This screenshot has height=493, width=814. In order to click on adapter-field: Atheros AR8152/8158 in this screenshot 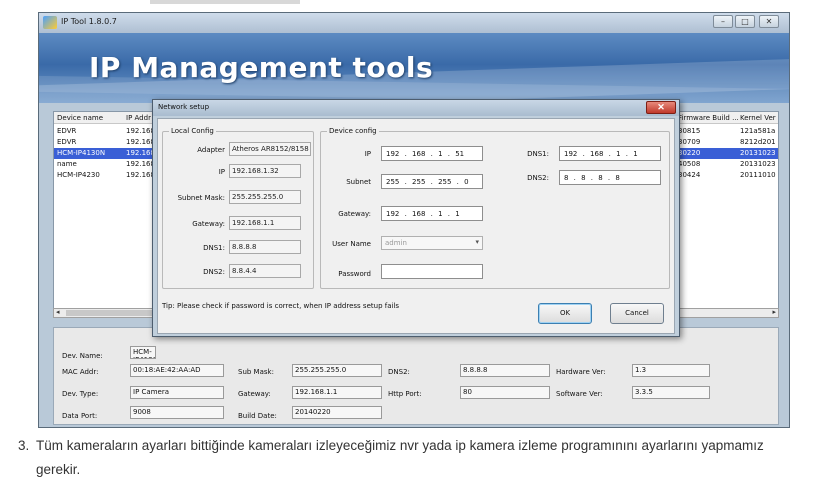, I will do `click(270, 149)`.